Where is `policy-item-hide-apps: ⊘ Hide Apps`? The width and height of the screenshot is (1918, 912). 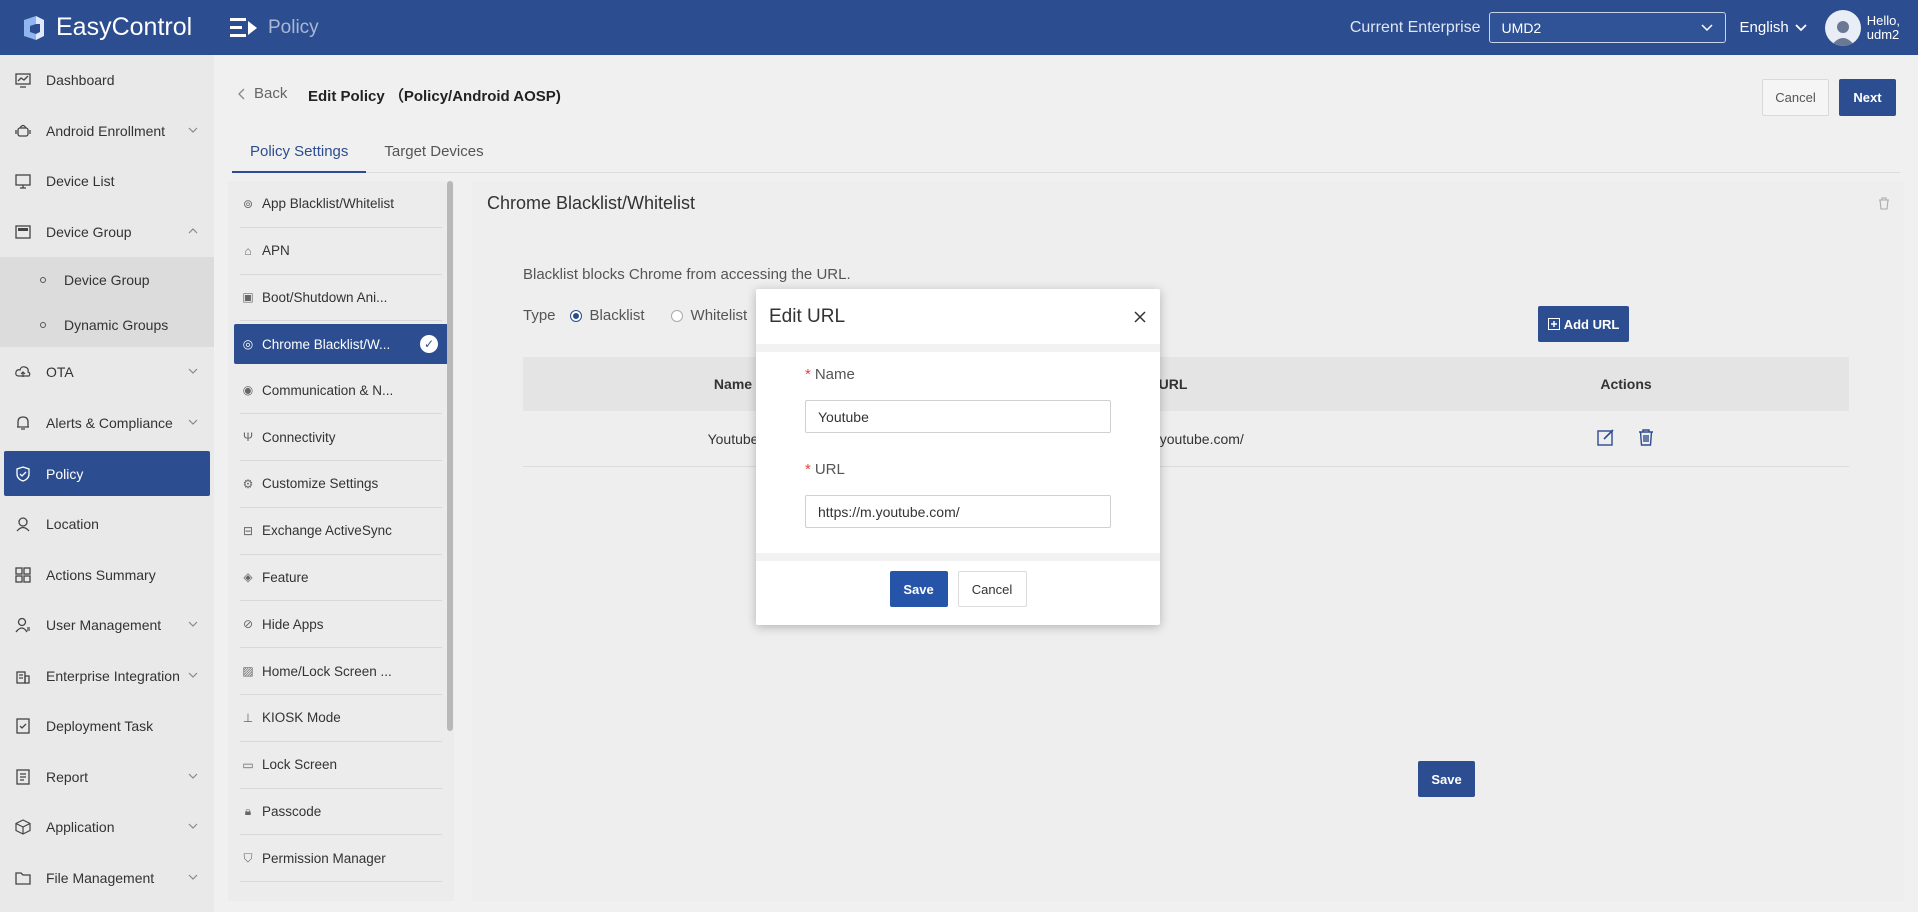 policy-item-hide-apps: ⊘ Hide Apps is located at coordinates (341, 625).